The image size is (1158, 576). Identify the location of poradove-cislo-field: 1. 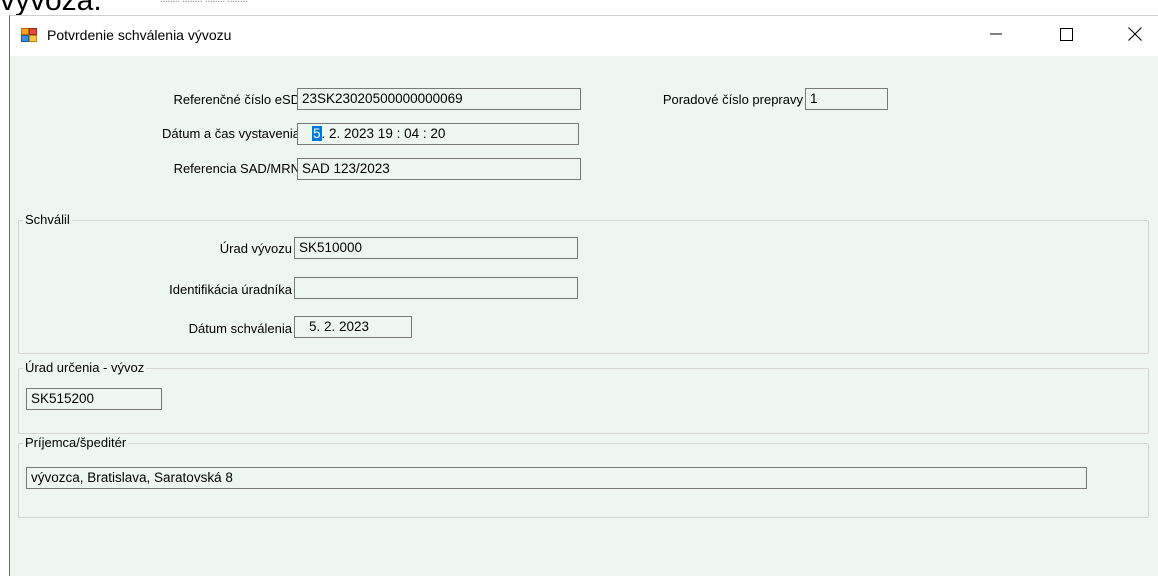
(846, 99).